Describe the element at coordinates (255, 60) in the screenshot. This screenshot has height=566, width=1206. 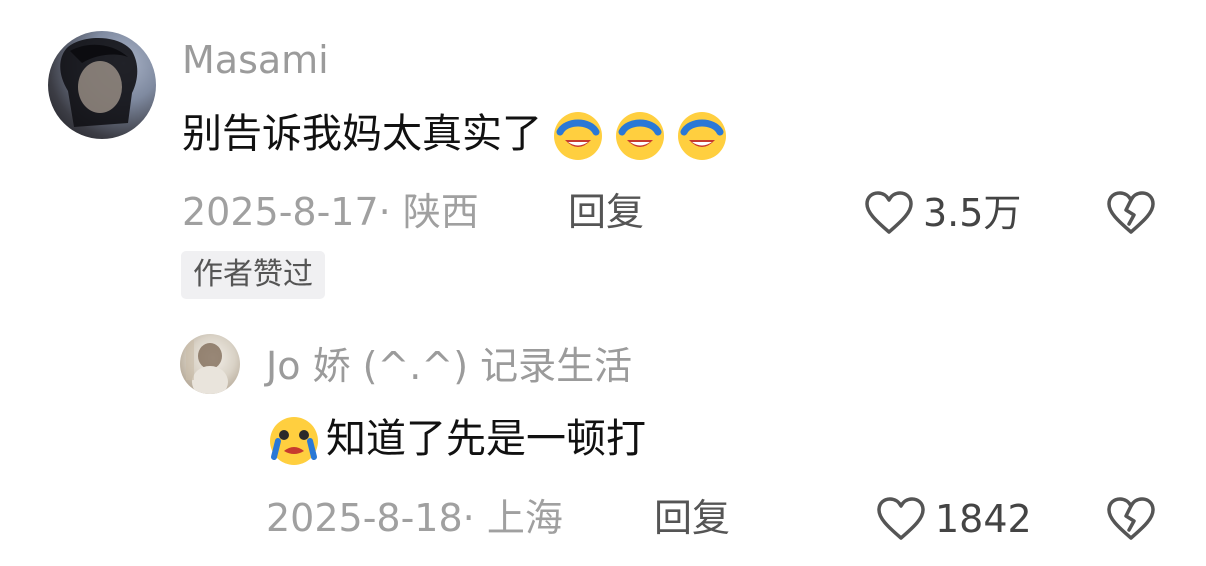
I see `comment-username: Masami` at that location.